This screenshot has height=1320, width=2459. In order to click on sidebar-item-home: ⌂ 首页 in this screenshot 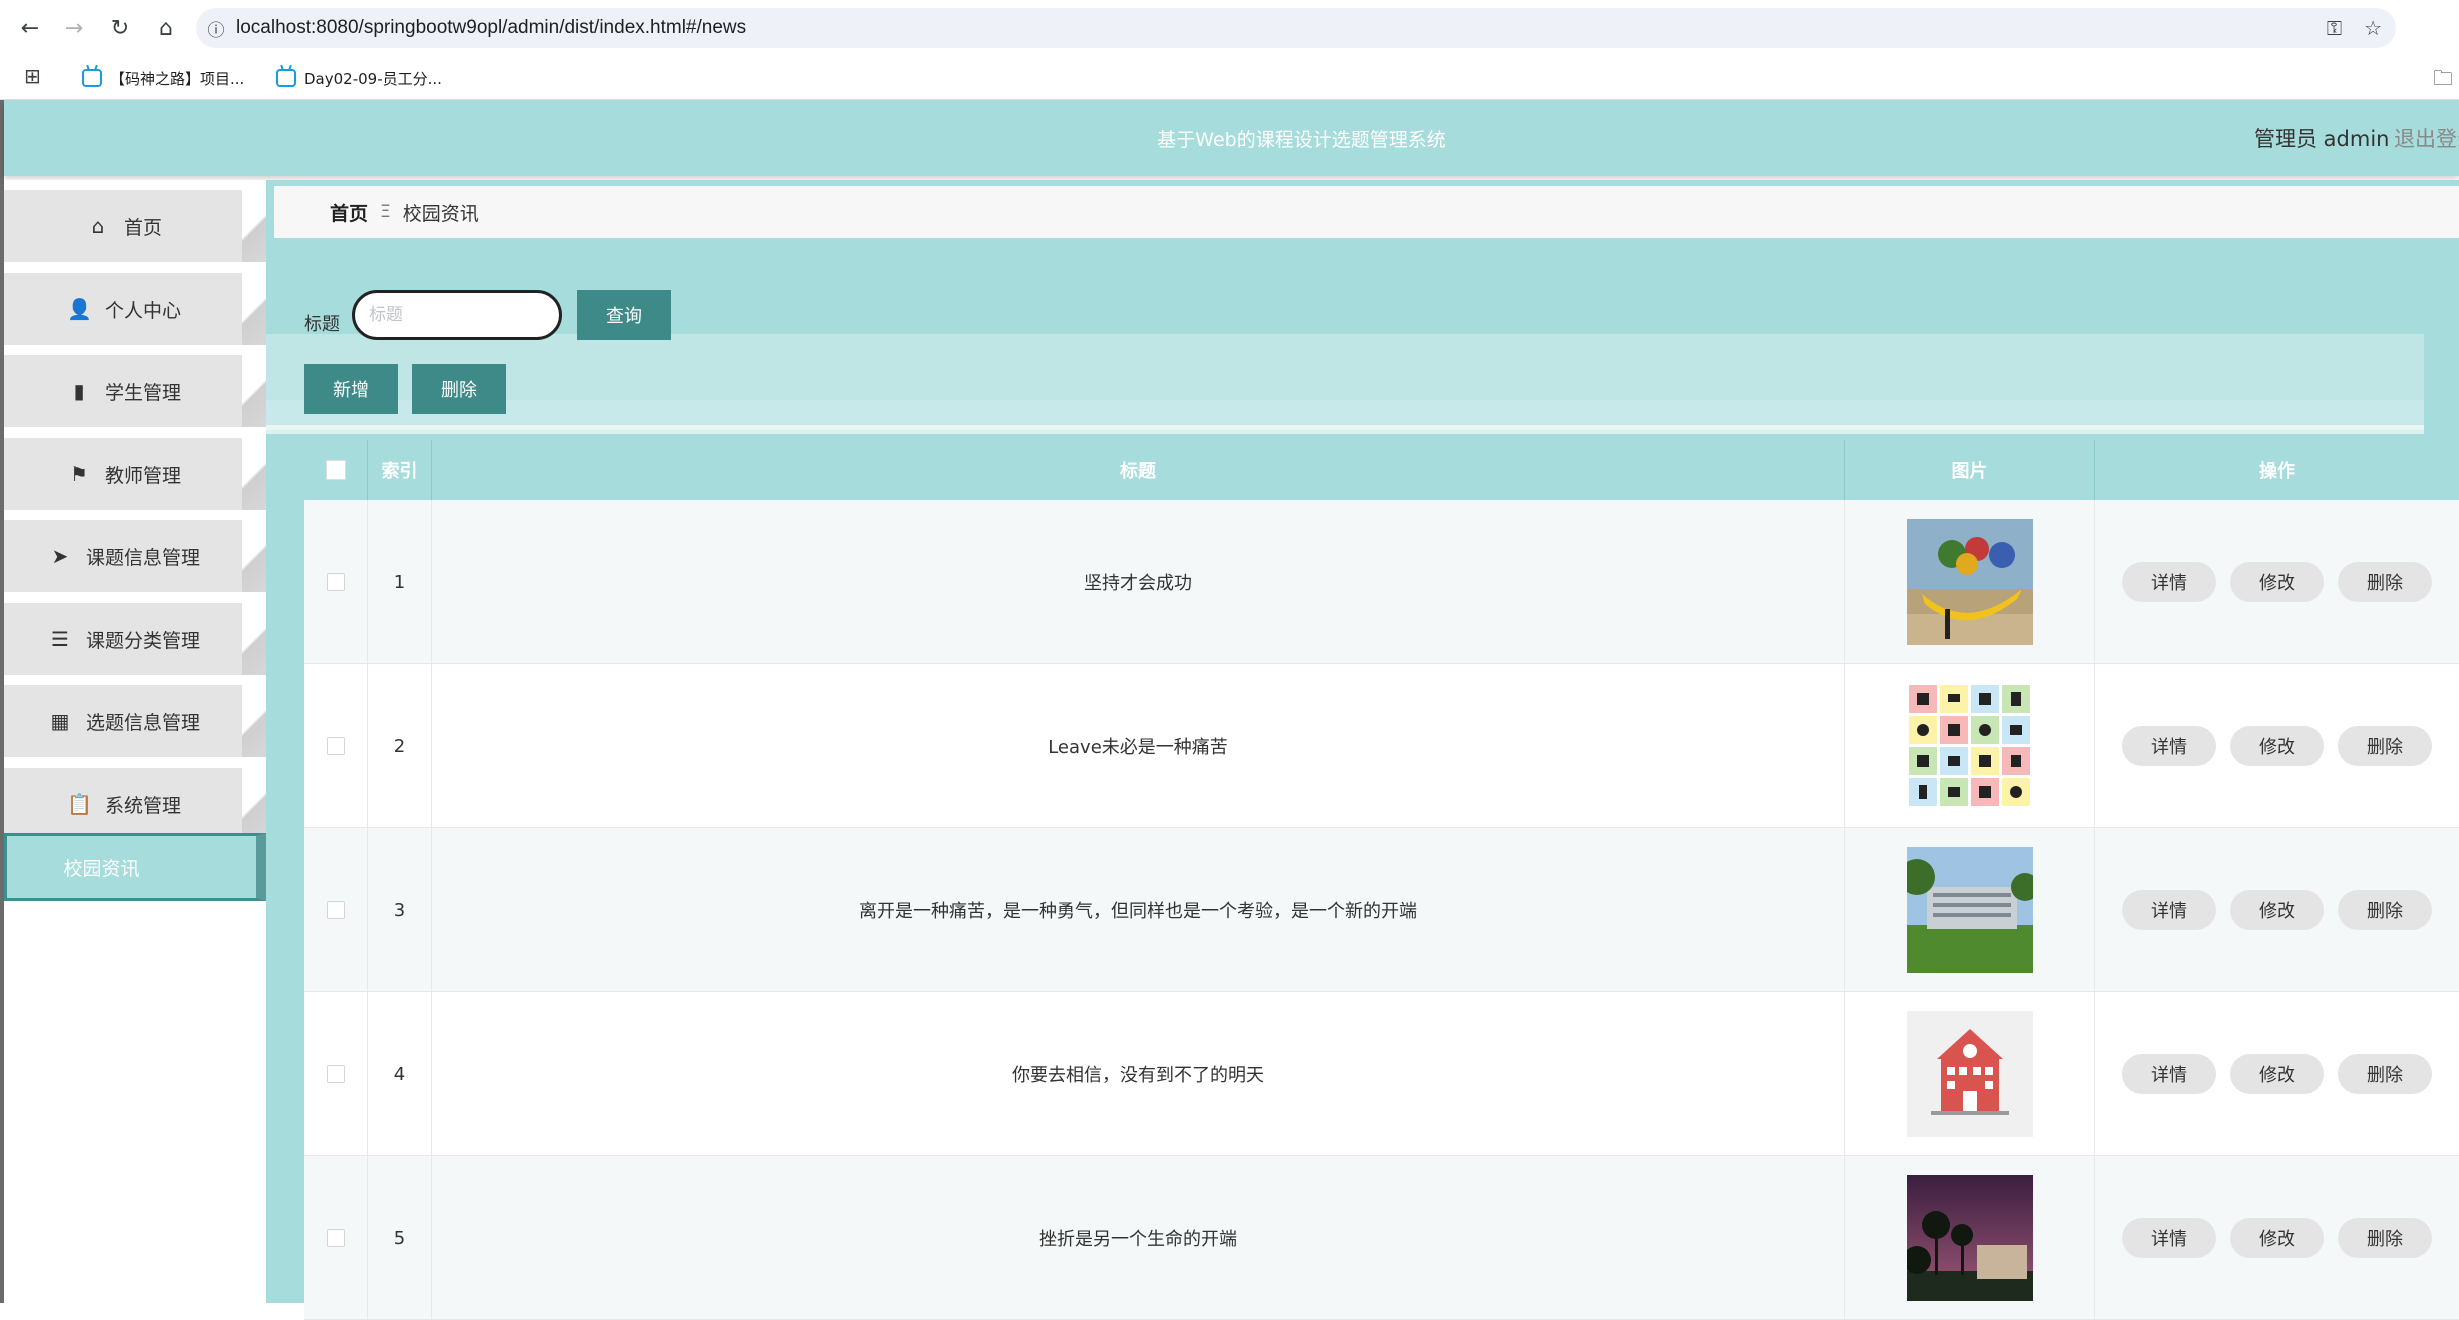, I will do `click(137, 226)`.